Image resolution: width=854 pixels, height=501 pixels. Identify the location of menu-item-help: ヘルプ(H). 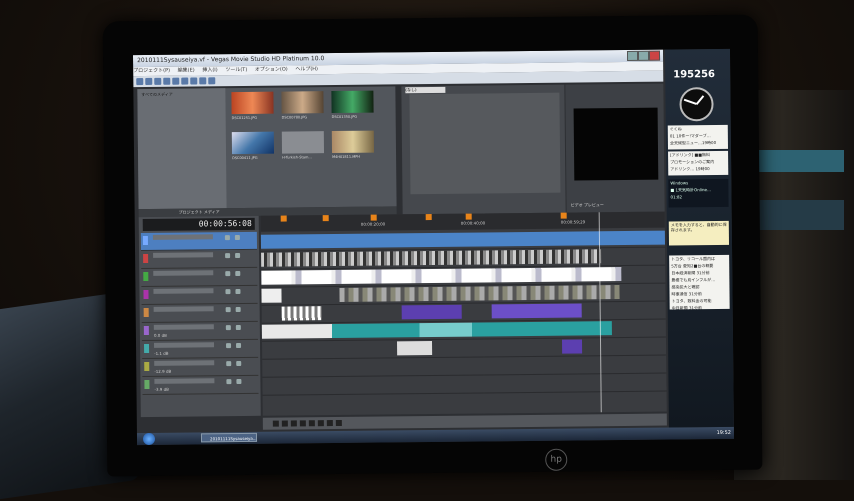
(306, 69).